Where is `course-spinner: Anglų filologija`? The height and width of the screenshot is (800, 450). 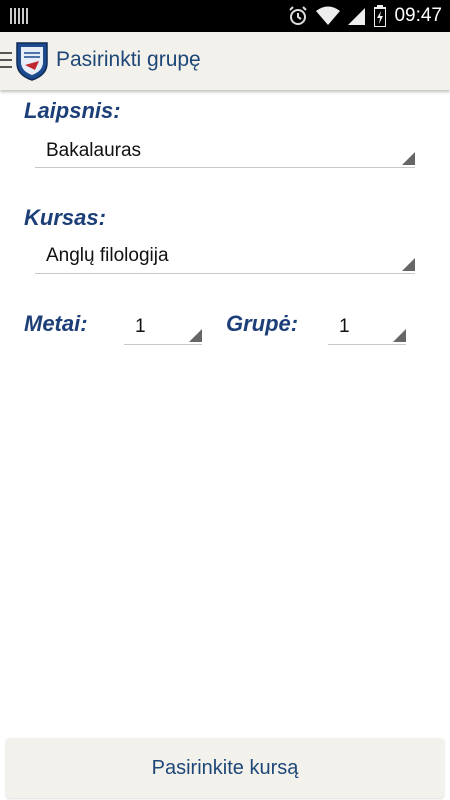 course-spinner: Anglų filologija is located at coordinates (225, 259).